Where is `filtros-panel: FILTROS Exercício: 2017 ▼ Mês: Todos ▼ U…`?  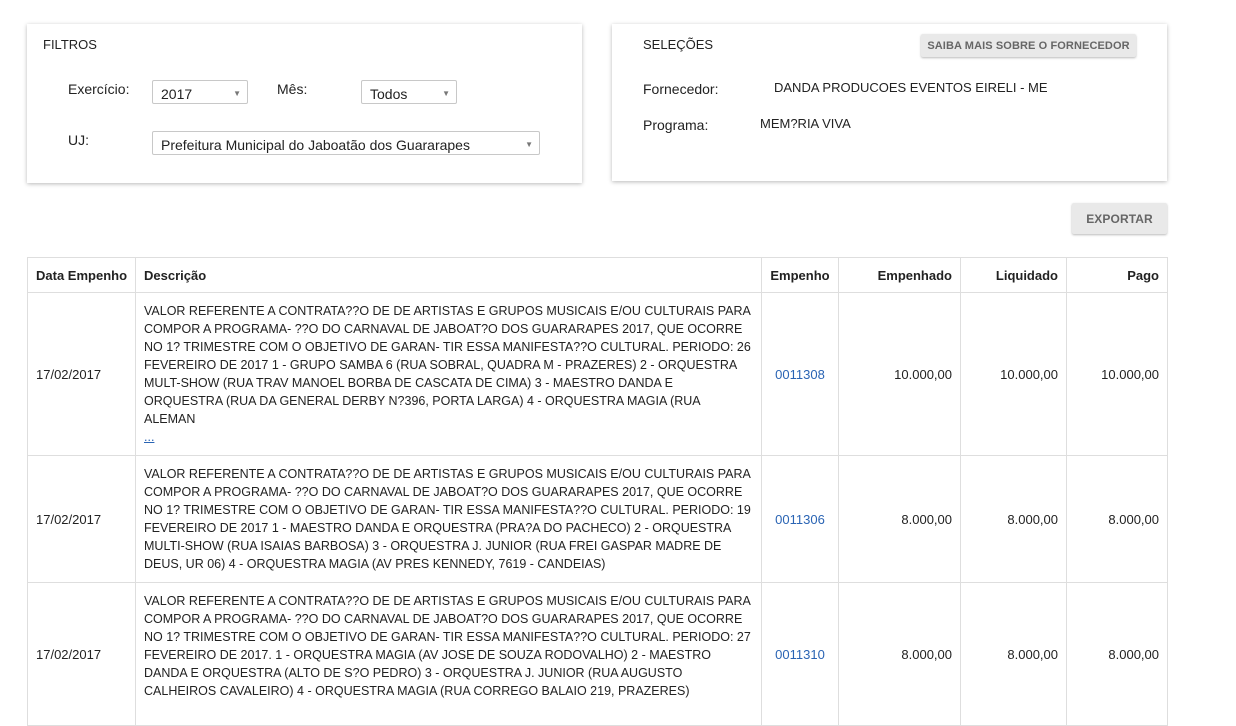
filtros-panel: FILTROS Exercício: 2017 ▼ Mês: Todos ▼ U… is located at coordinates (304, 103).